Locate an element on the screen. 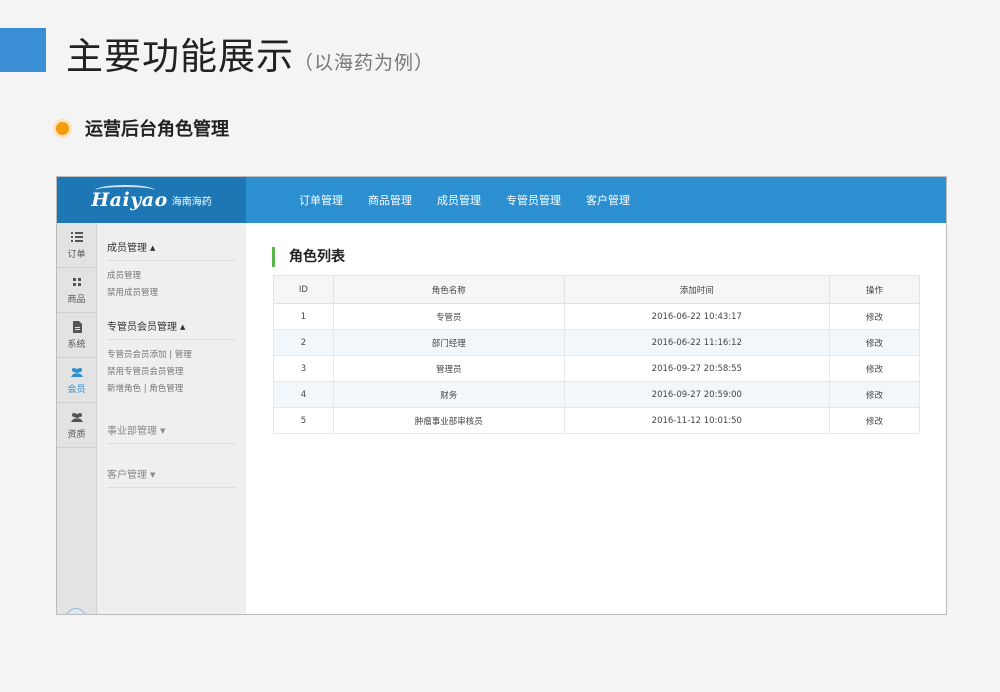  rail-item-system: 系统 is located at coordinates (76, 335).